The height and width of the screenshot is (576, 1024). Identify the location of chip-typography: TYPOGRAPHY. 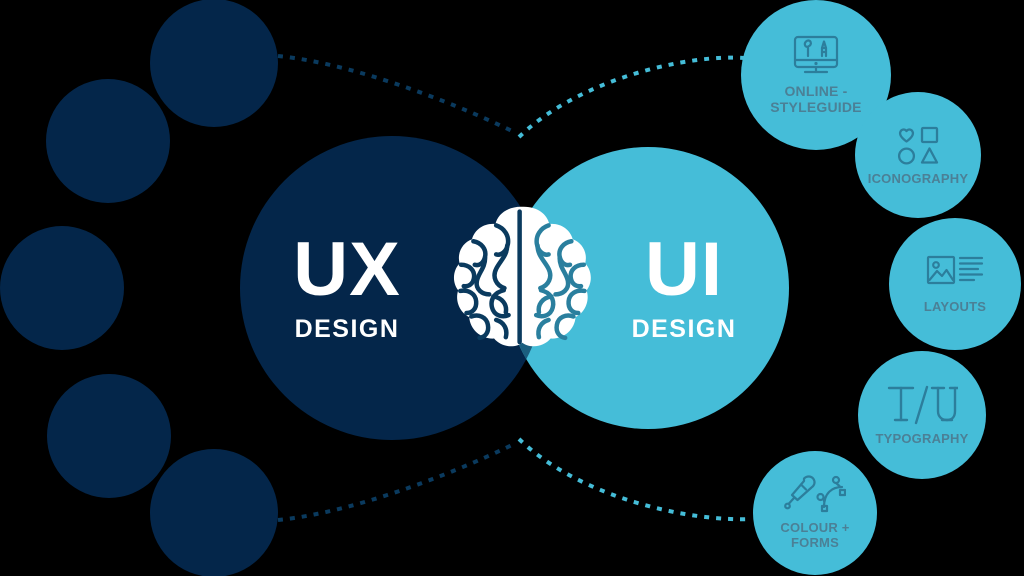
(922, 415).